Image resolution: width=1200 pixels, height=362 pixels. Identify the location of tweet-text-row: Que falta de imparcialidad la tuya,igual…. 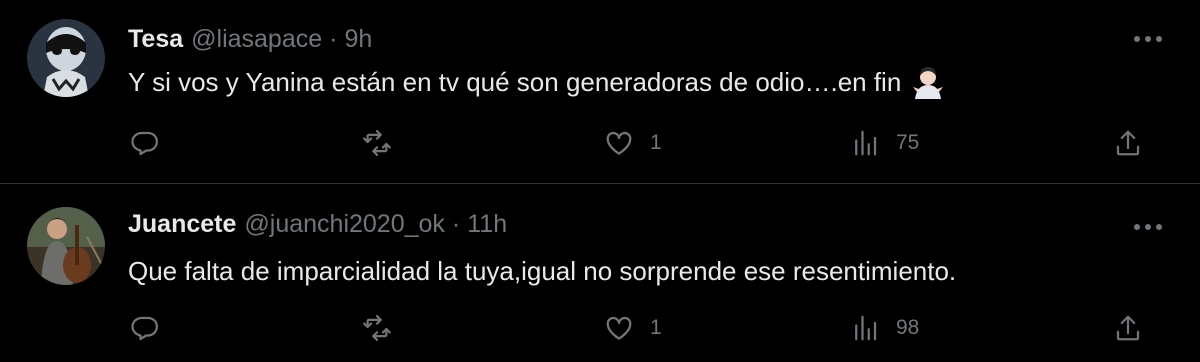
(542, 271).